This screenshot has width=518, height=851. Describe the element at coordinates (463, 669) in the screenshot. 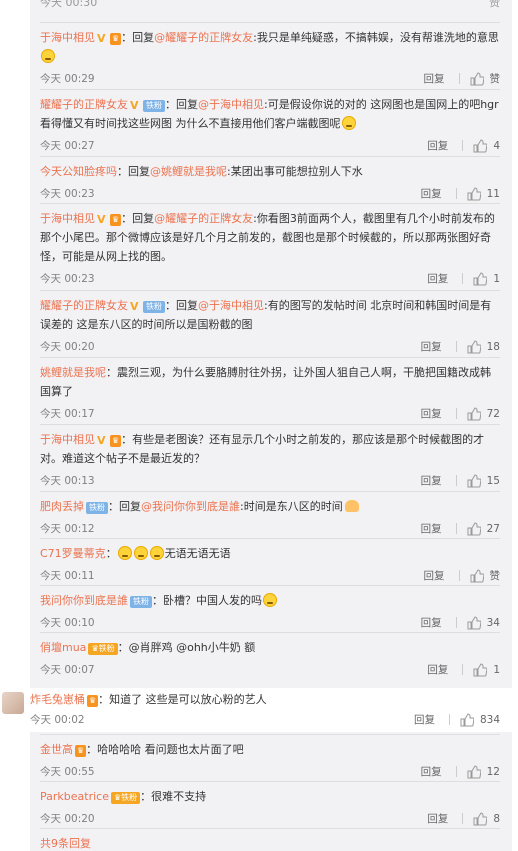

I see `reply-actions: 回复 1` at that location.